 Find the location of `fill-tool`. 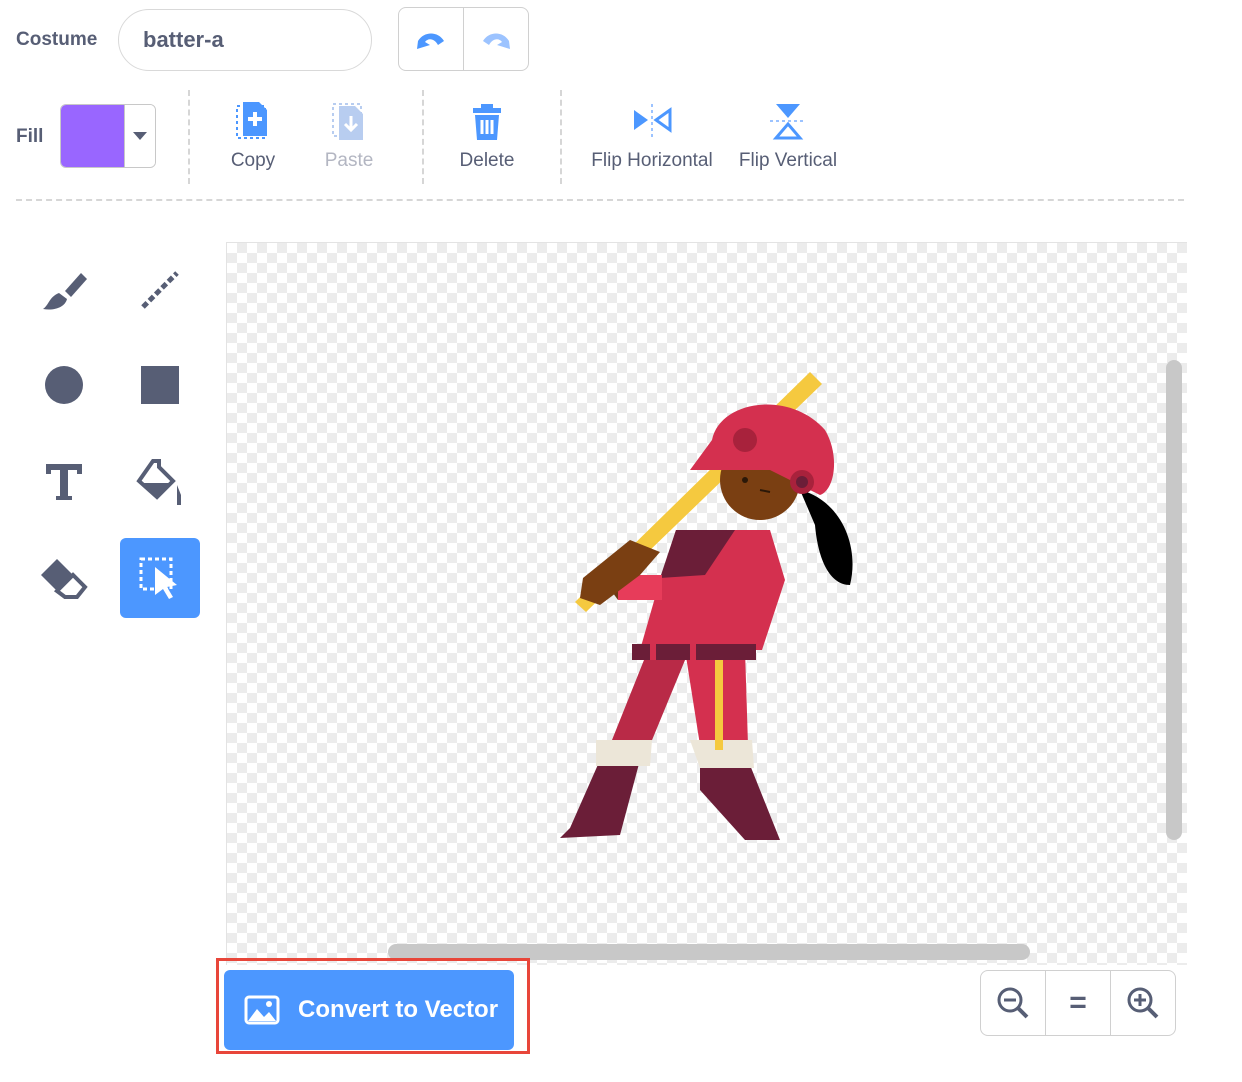

fill-tool is located at coordinates (160, 482).